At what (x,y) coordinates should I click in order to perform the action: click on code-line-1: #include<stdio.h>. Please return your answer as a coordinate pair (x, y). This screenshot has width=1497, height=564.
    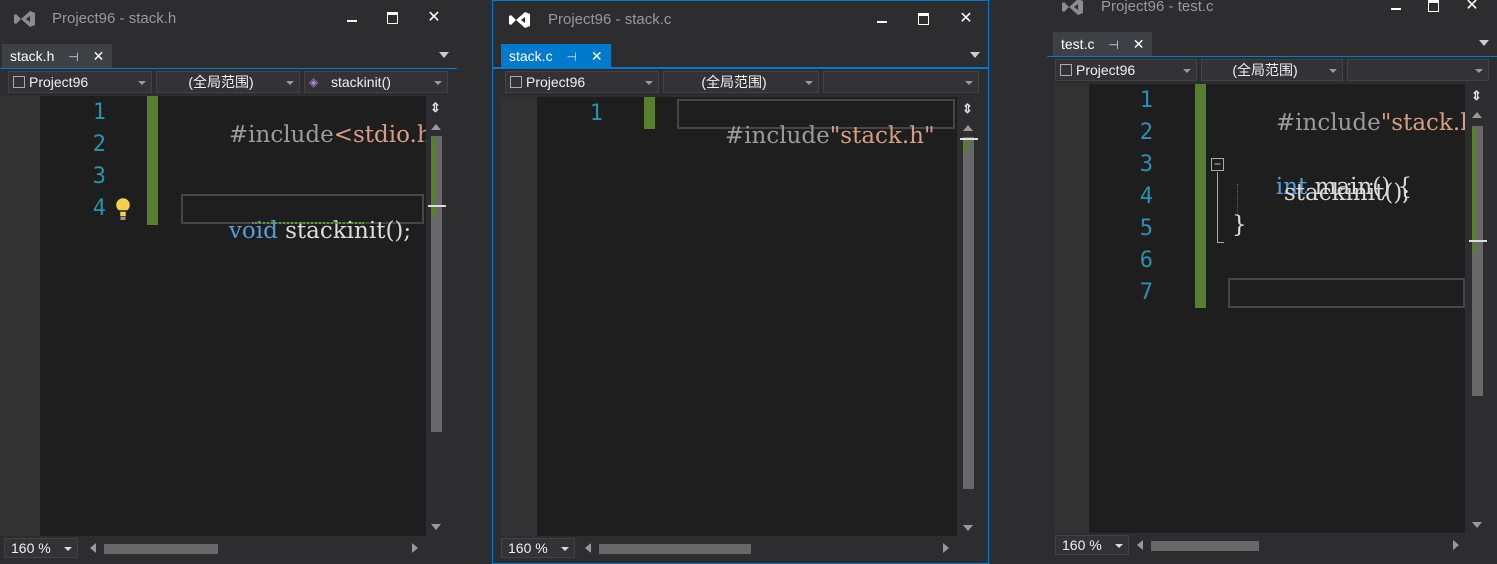
    Looking at the image, I should click on (315, 135).